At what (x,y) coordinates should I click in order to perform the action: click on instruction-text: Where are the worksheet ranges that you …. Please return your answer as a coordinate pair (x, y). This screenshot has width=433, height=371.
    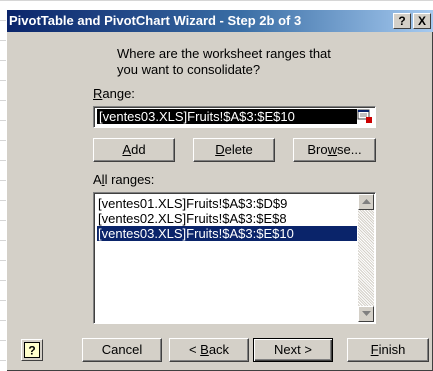
    Looking at the image, I should click on (257, 62).